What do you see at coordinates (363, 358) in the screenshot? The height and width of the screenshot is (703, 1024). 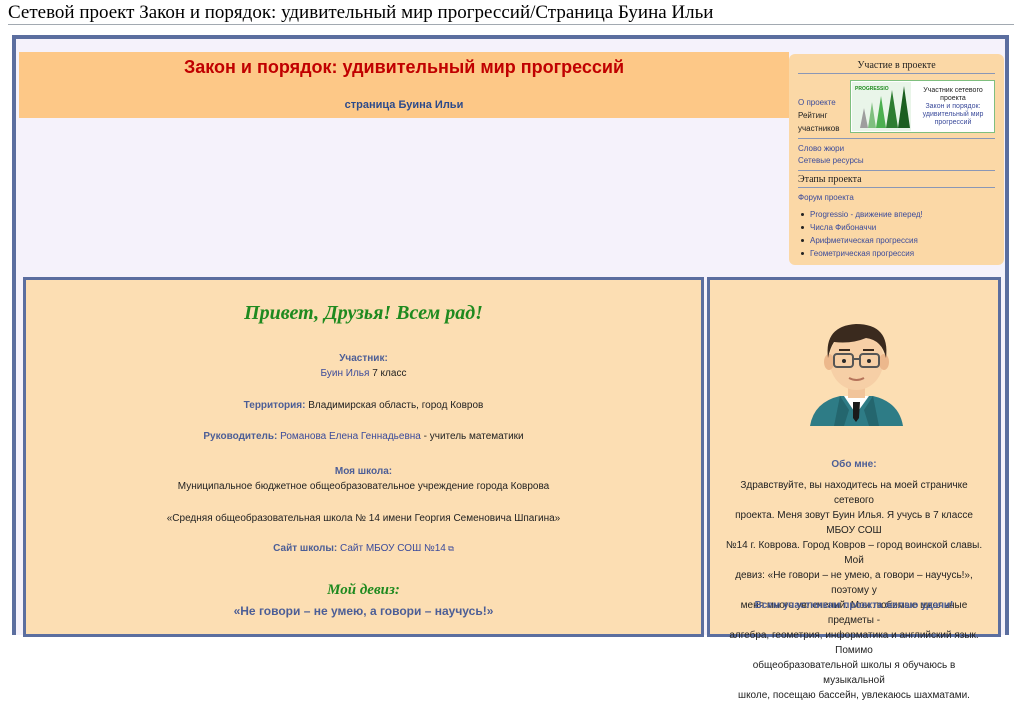 I see `participant-label: Участник:` at bounding box center [363, 358].